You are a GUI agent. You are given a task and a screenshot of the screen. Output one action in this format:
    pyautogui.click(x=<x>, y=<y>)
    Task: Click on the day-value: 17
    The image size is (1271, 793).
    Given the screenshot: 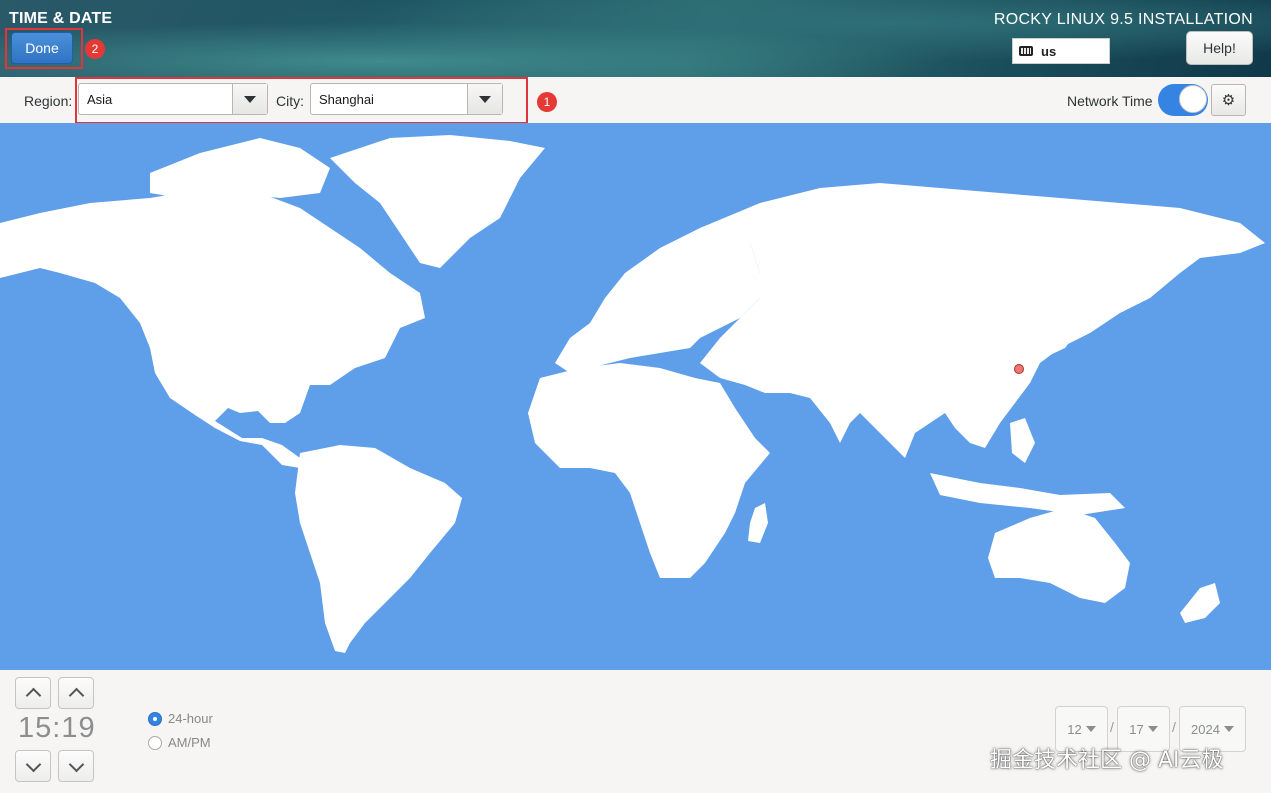 What is the action you would take?
    pyautogui.click(x=1136, y=729)
    